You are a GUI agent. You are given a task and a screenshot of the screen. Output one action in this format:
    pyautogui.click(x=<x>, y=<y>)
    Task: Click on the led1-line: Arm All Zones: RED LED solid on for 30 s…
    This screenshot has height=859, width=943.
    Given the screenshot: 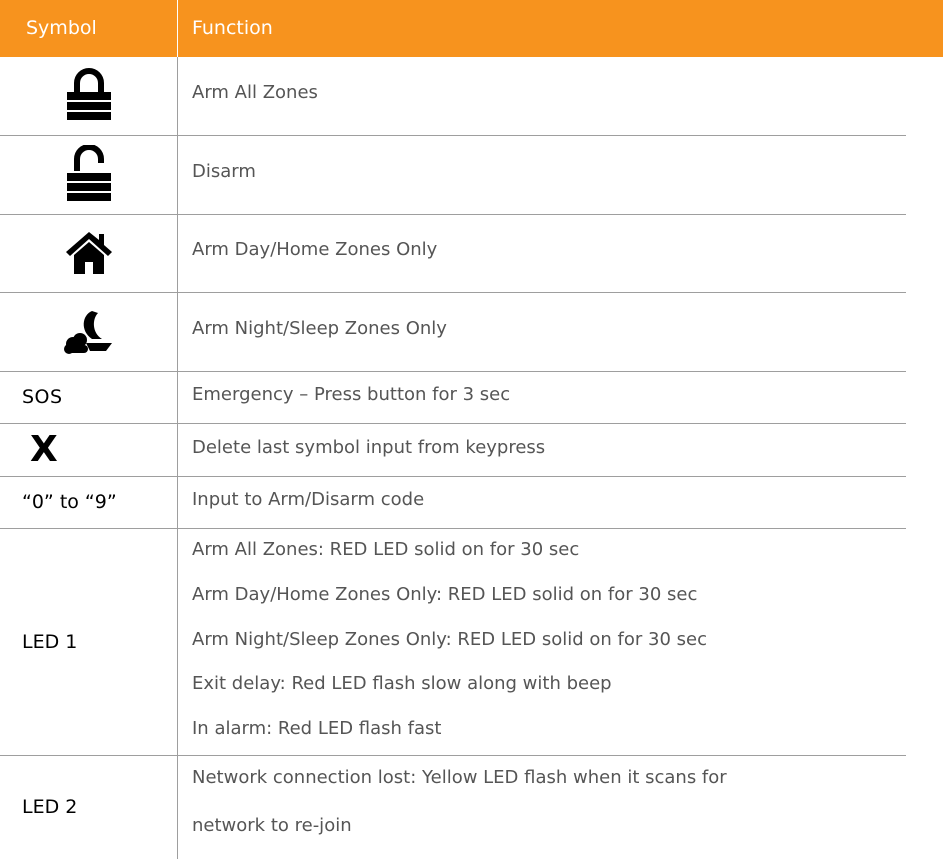 What is the action you would take?
    pyautogui.click(x=386, y=549)
    